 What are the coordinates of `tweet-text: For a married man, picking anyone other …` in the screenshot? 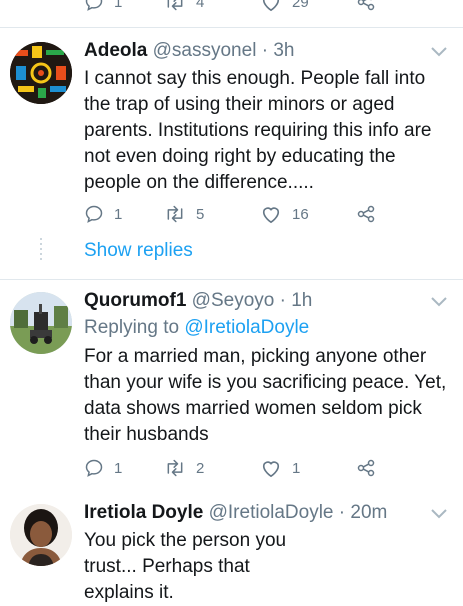 It's located at (265, 395).